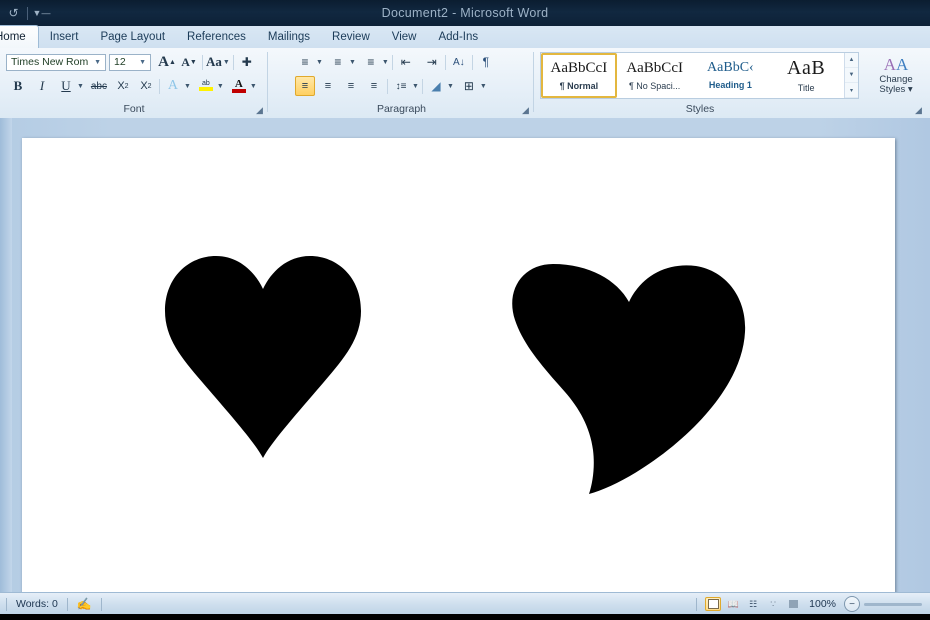 This screenshot has width=930, height=620. I want to click on justify-button: ≡, so click(374, 86).